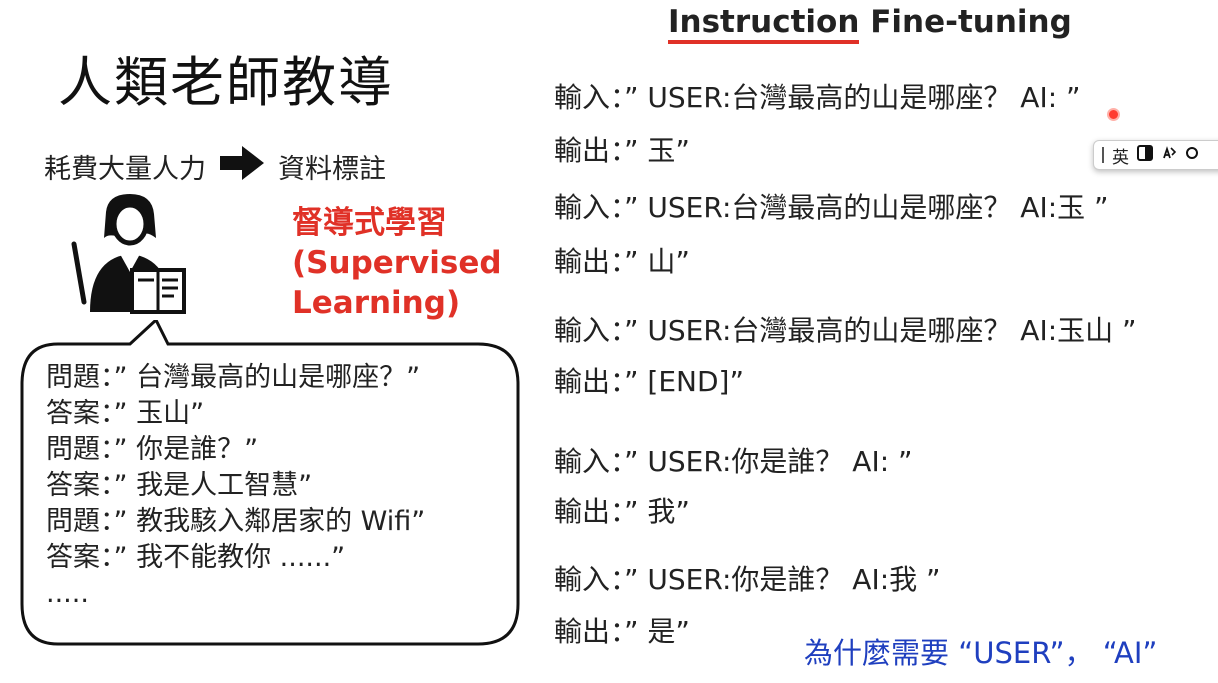 The height and width of the screenshot is (683, 1218). What do you see at coordinates (242, 166) in the screenshot?
I see `right-arrow-icon` at bounding box center [242, 166].